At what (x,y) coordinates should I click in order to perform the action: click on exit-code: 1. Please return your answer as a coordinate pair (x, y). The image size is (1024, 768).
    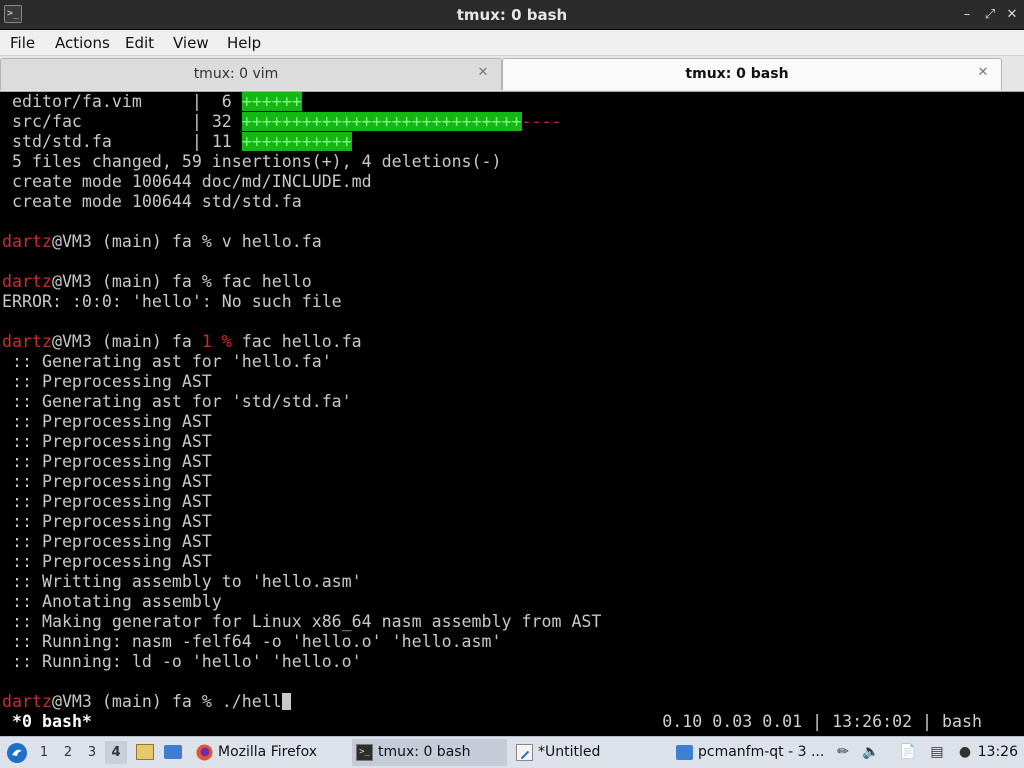
    Looking at the image, I should click on (211, 341).